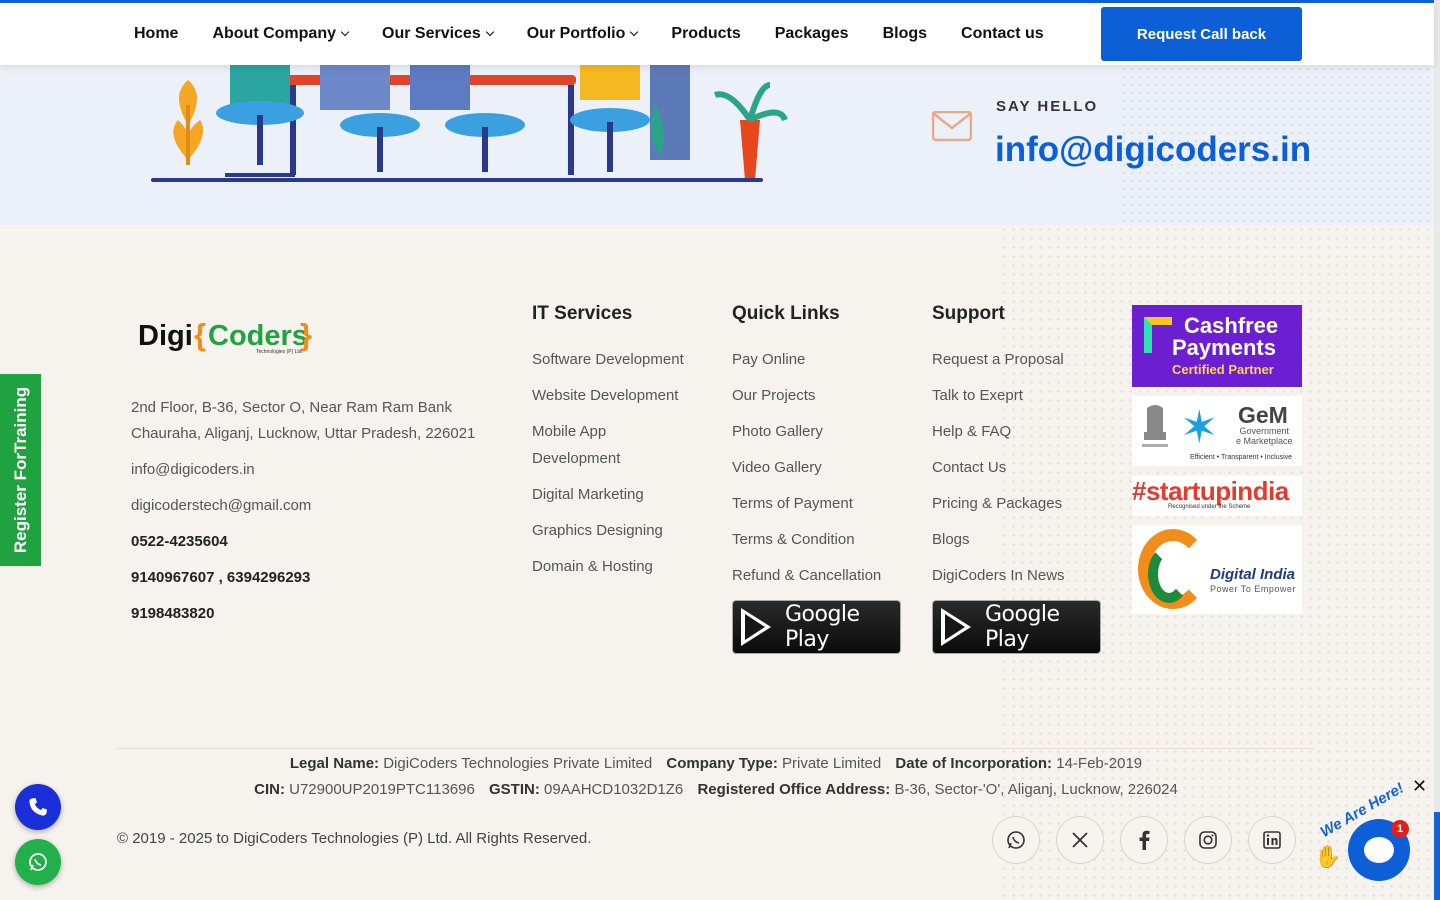  I want to click on link-contact-us: Contact Us, so click(998, 467).